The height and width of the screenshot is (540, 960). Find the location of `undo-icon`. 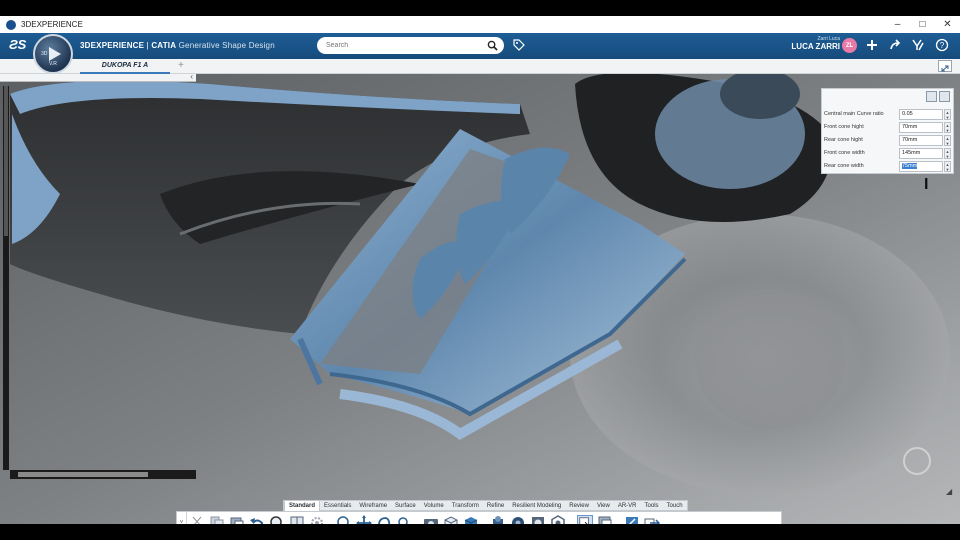

undo-icon is located at coordinates (257, 519).